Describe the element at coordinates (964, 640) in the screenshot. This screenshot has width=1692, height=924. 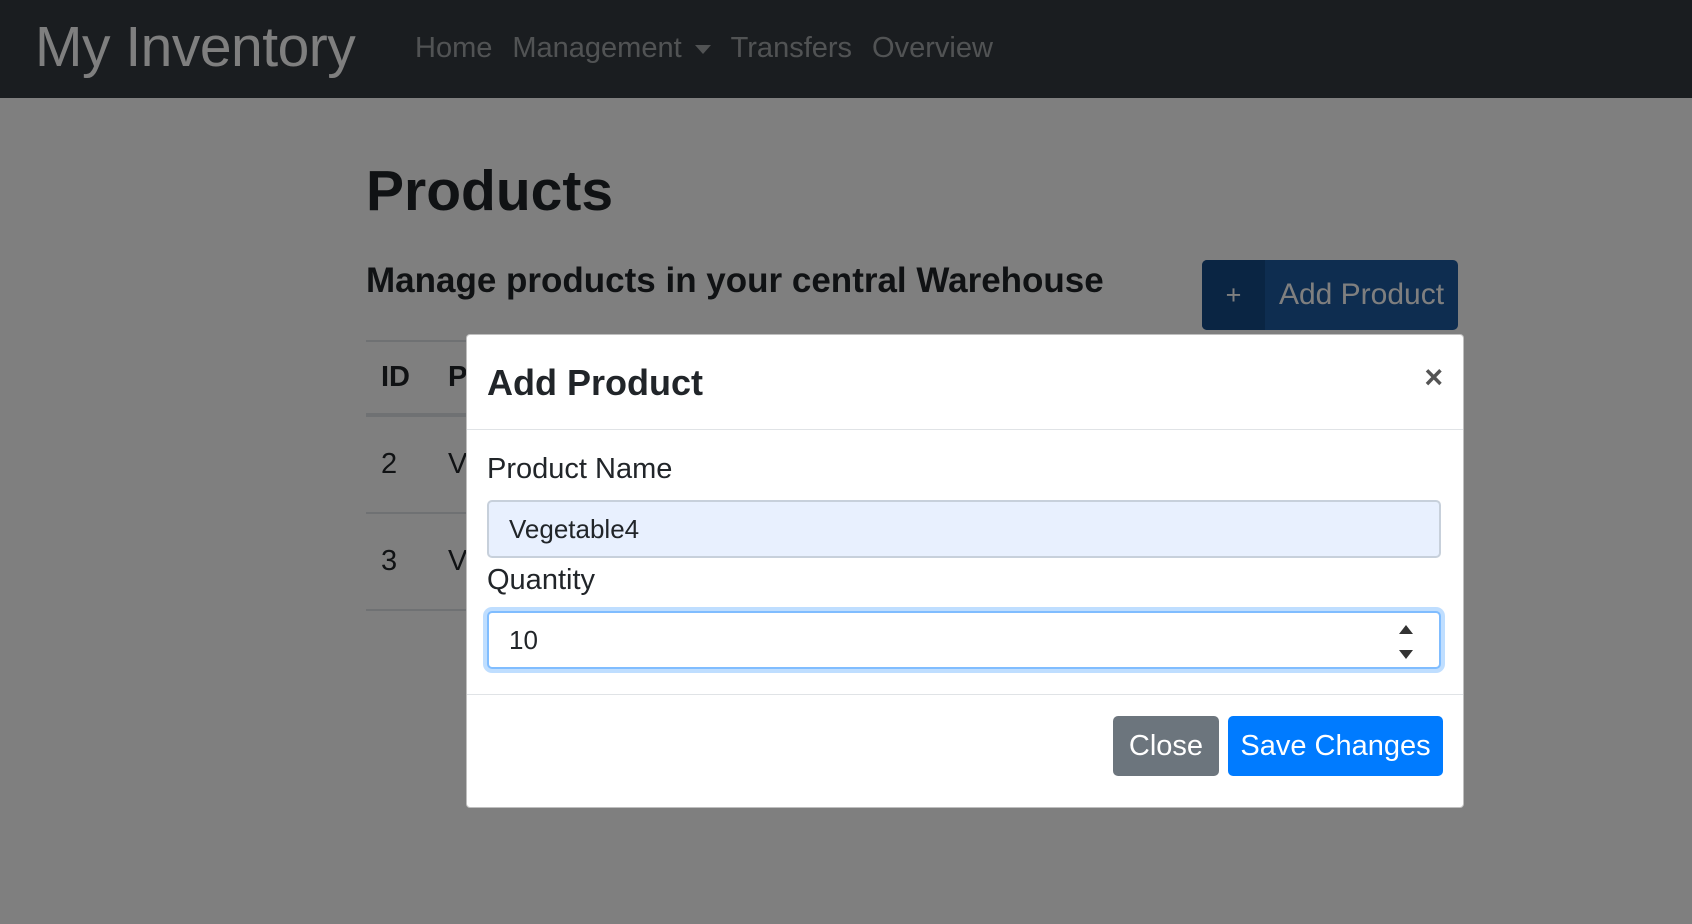
I see `quantity-input: 10` at that location.